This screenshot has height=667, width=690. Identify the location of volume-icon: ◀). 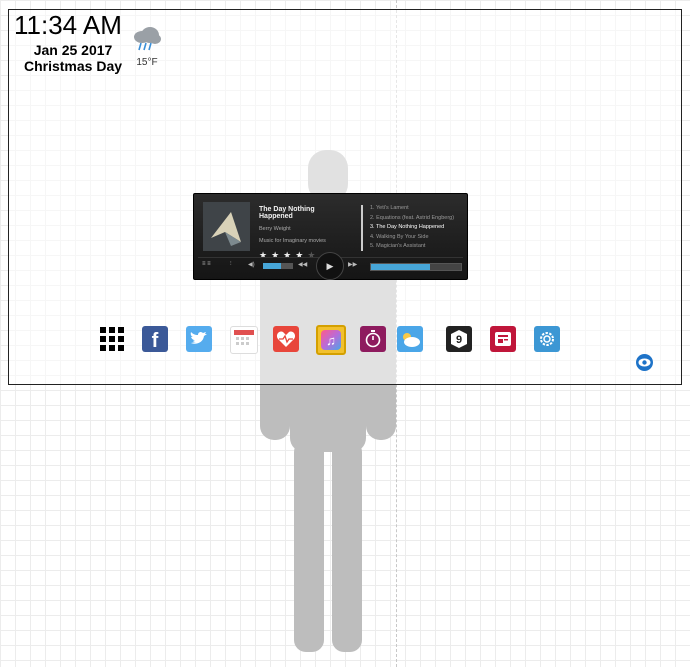
(251, 264).